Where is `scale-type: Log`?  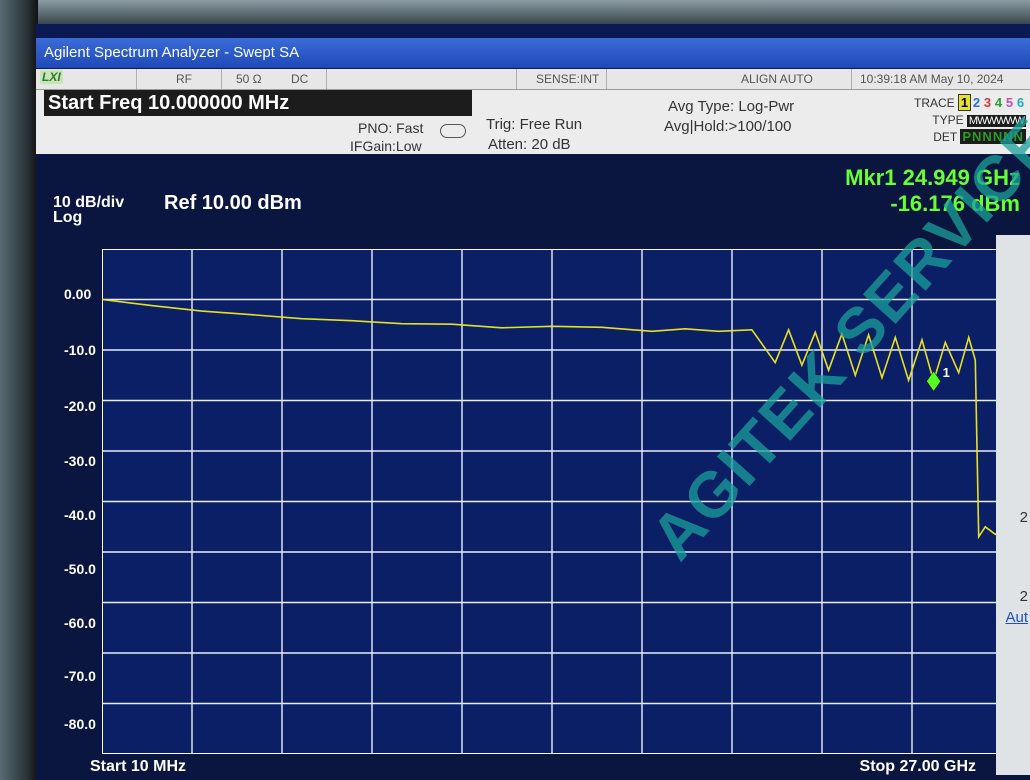
scale-type: Log is located at coordinates (68, 217).